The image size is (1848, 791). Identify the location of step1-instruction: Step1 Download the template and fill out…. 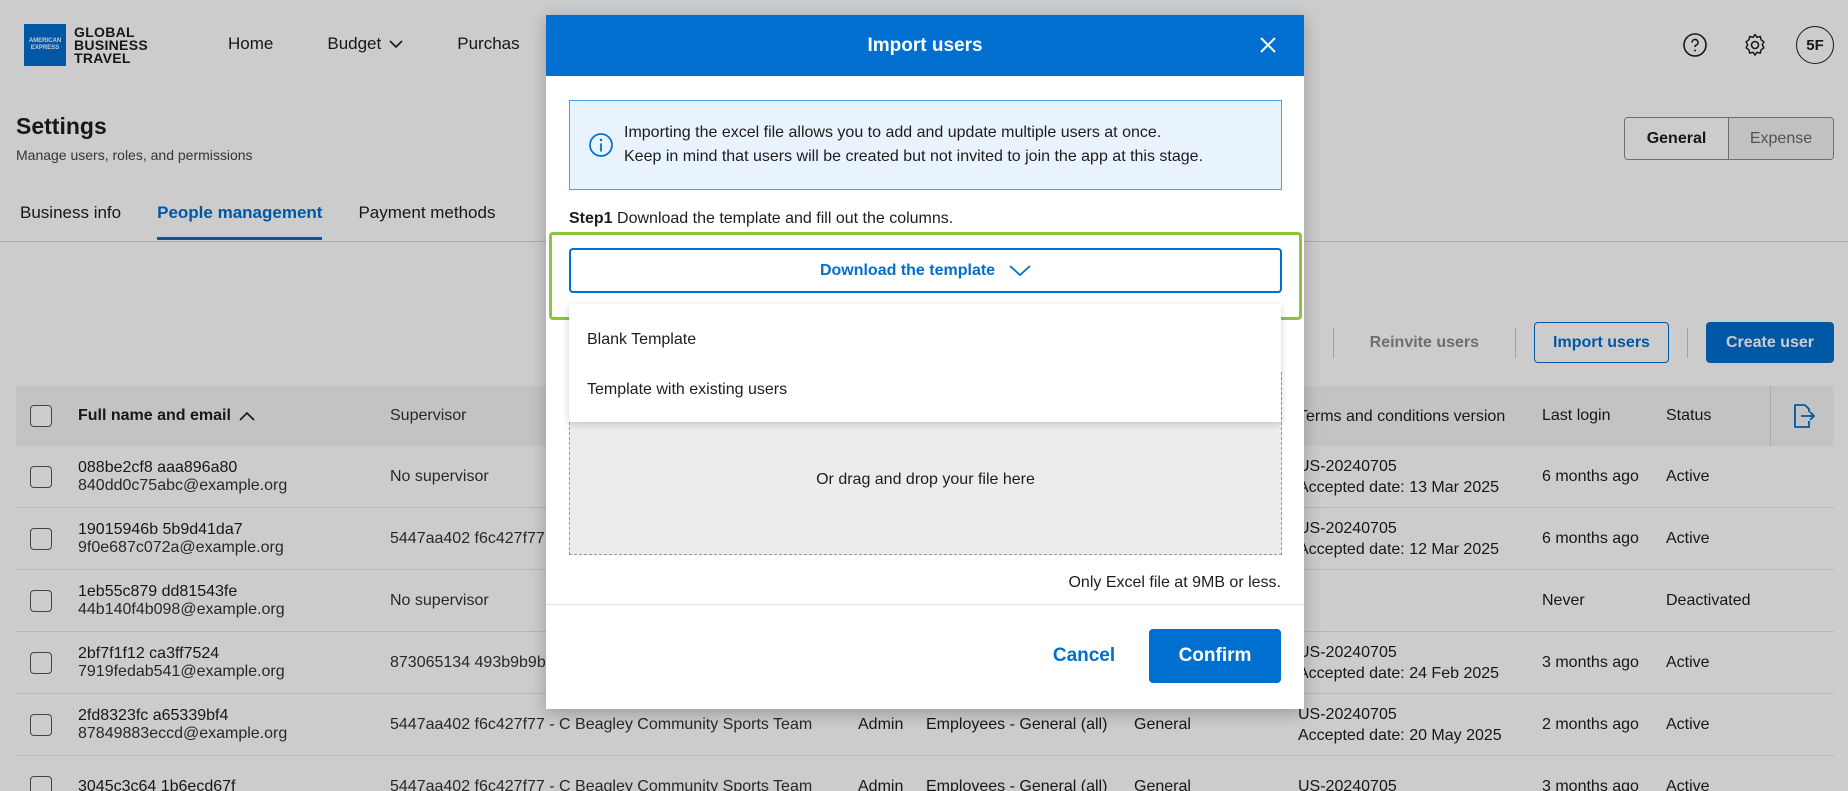
(761, 219).